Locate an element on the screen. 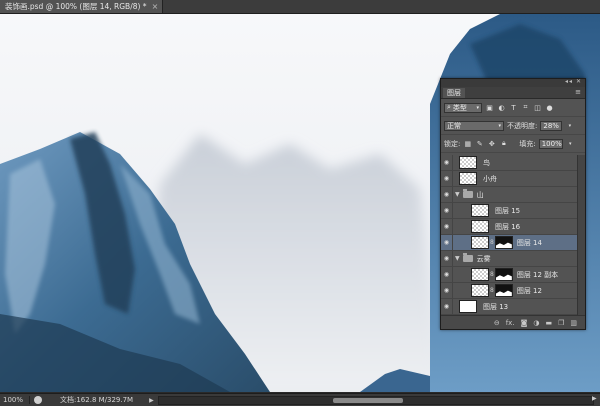  layer-row: ◉ 8 图层 12 is located at coordinates (509, 291).